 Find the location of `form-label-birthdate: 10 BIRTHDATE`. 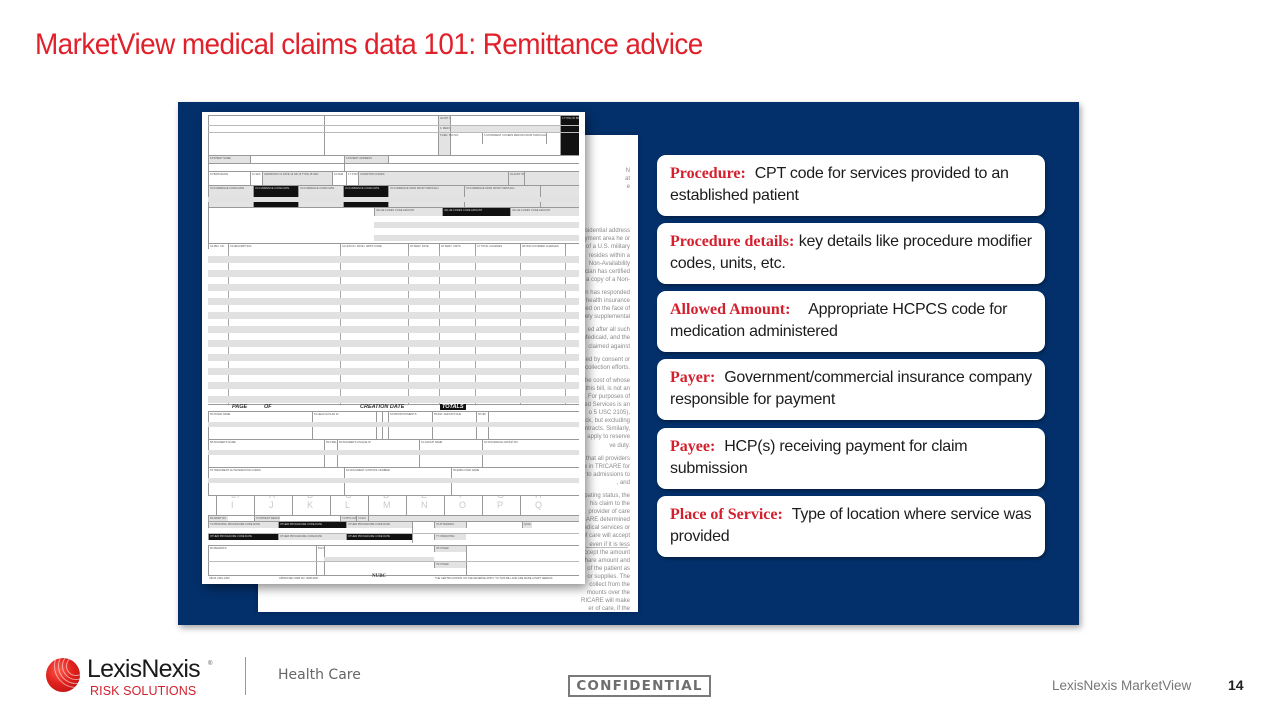

form-label-birthdate: 10 BIRTHDATE is located at coordinates (229, 178).